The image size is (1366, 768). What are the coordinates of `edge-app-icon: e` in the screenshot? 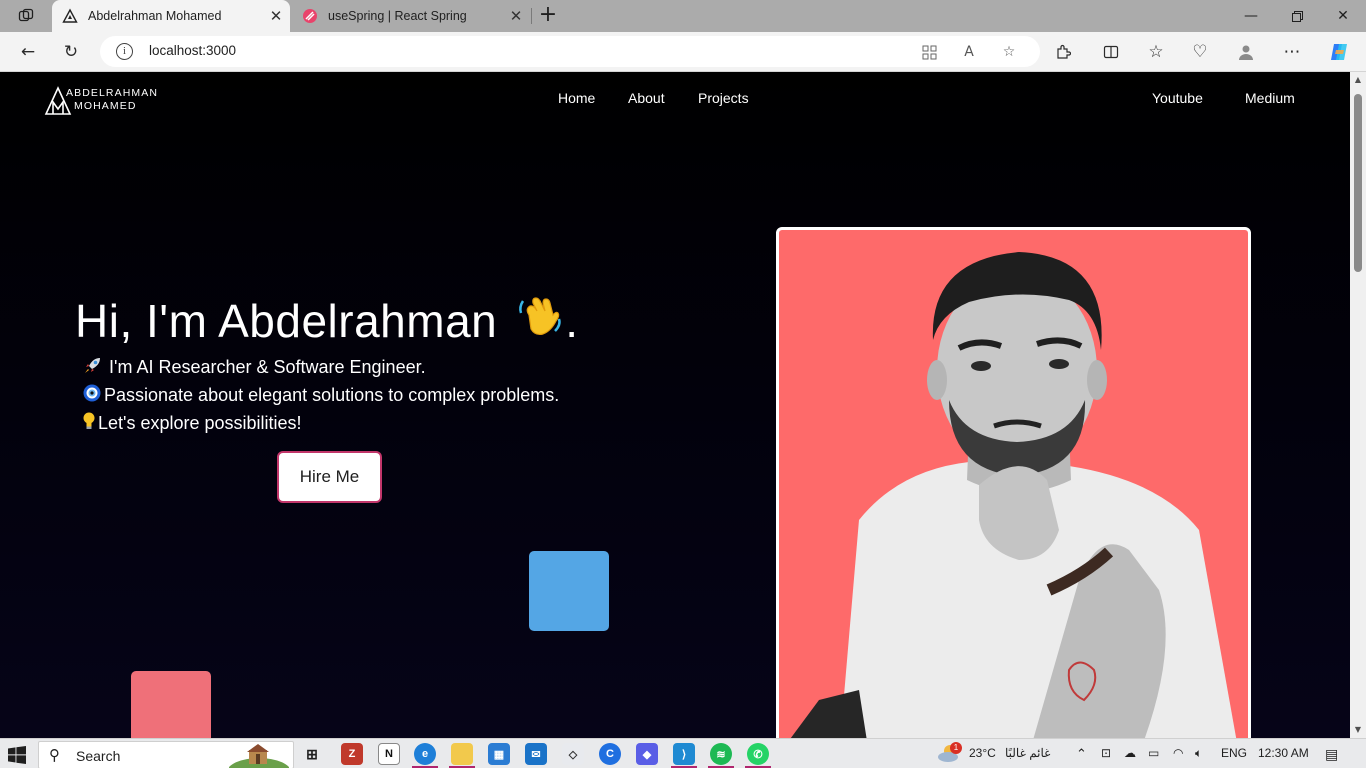 It's located at (425, 754).